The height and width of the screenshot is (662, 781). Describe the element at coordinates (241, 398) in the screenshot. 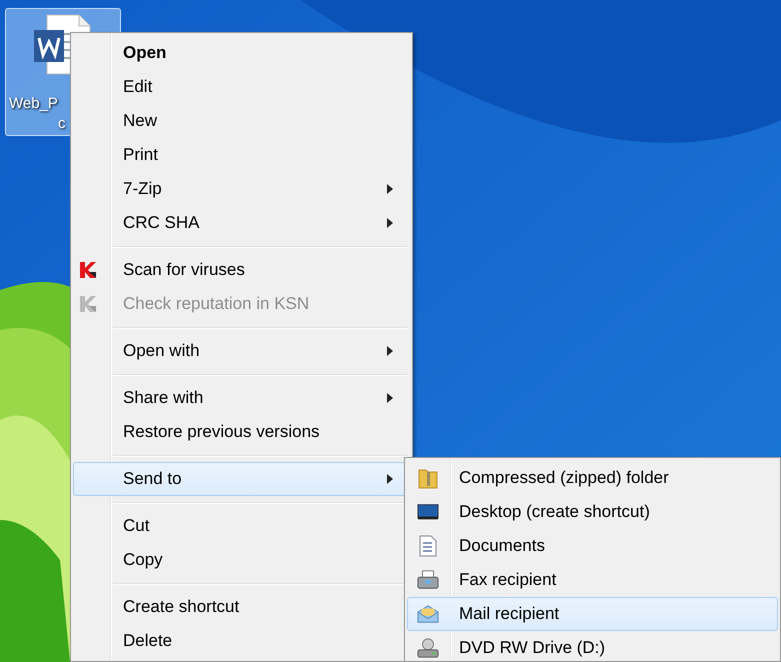

I see `menu-item: Share with` at that location.